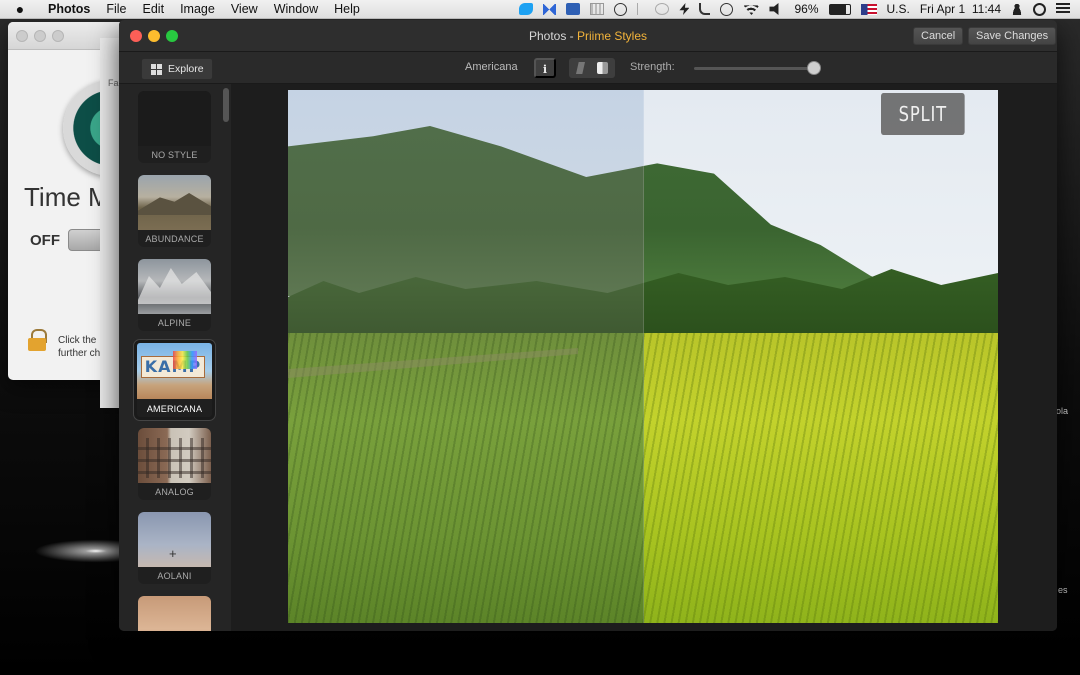 This screenshot has width=1080, height=675. Describe the element at coordinates (868, 9) in the screenshot. I see `us-flag-icon` at that location.